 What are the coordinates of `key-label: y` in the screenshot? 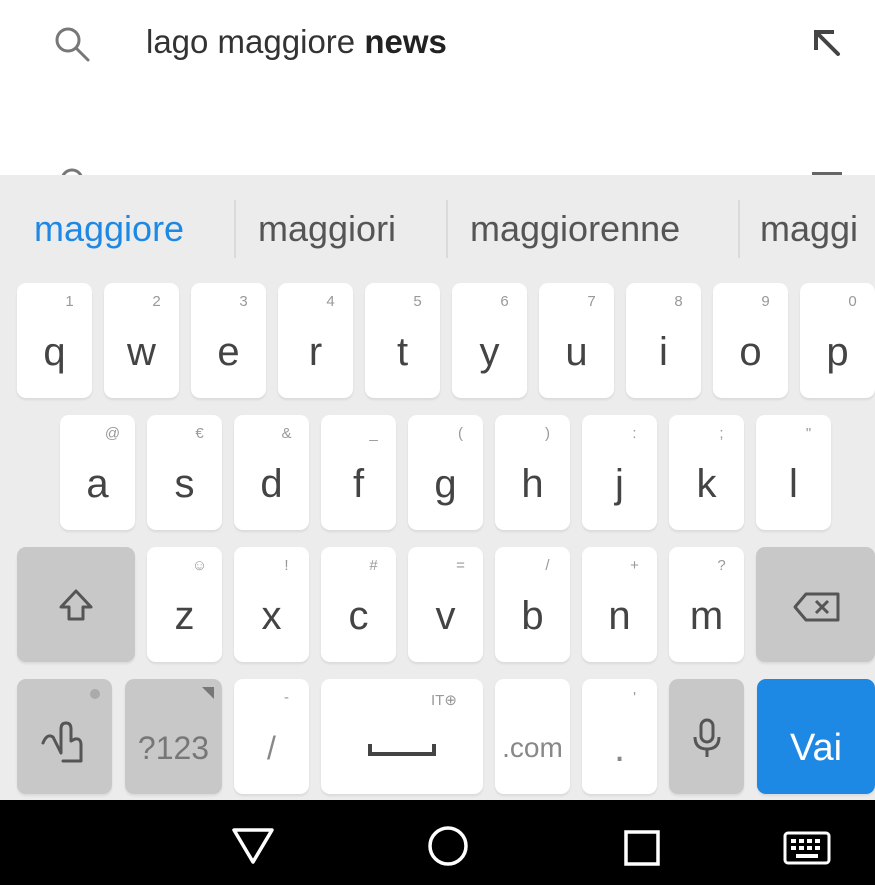 It's located at (489, 352).